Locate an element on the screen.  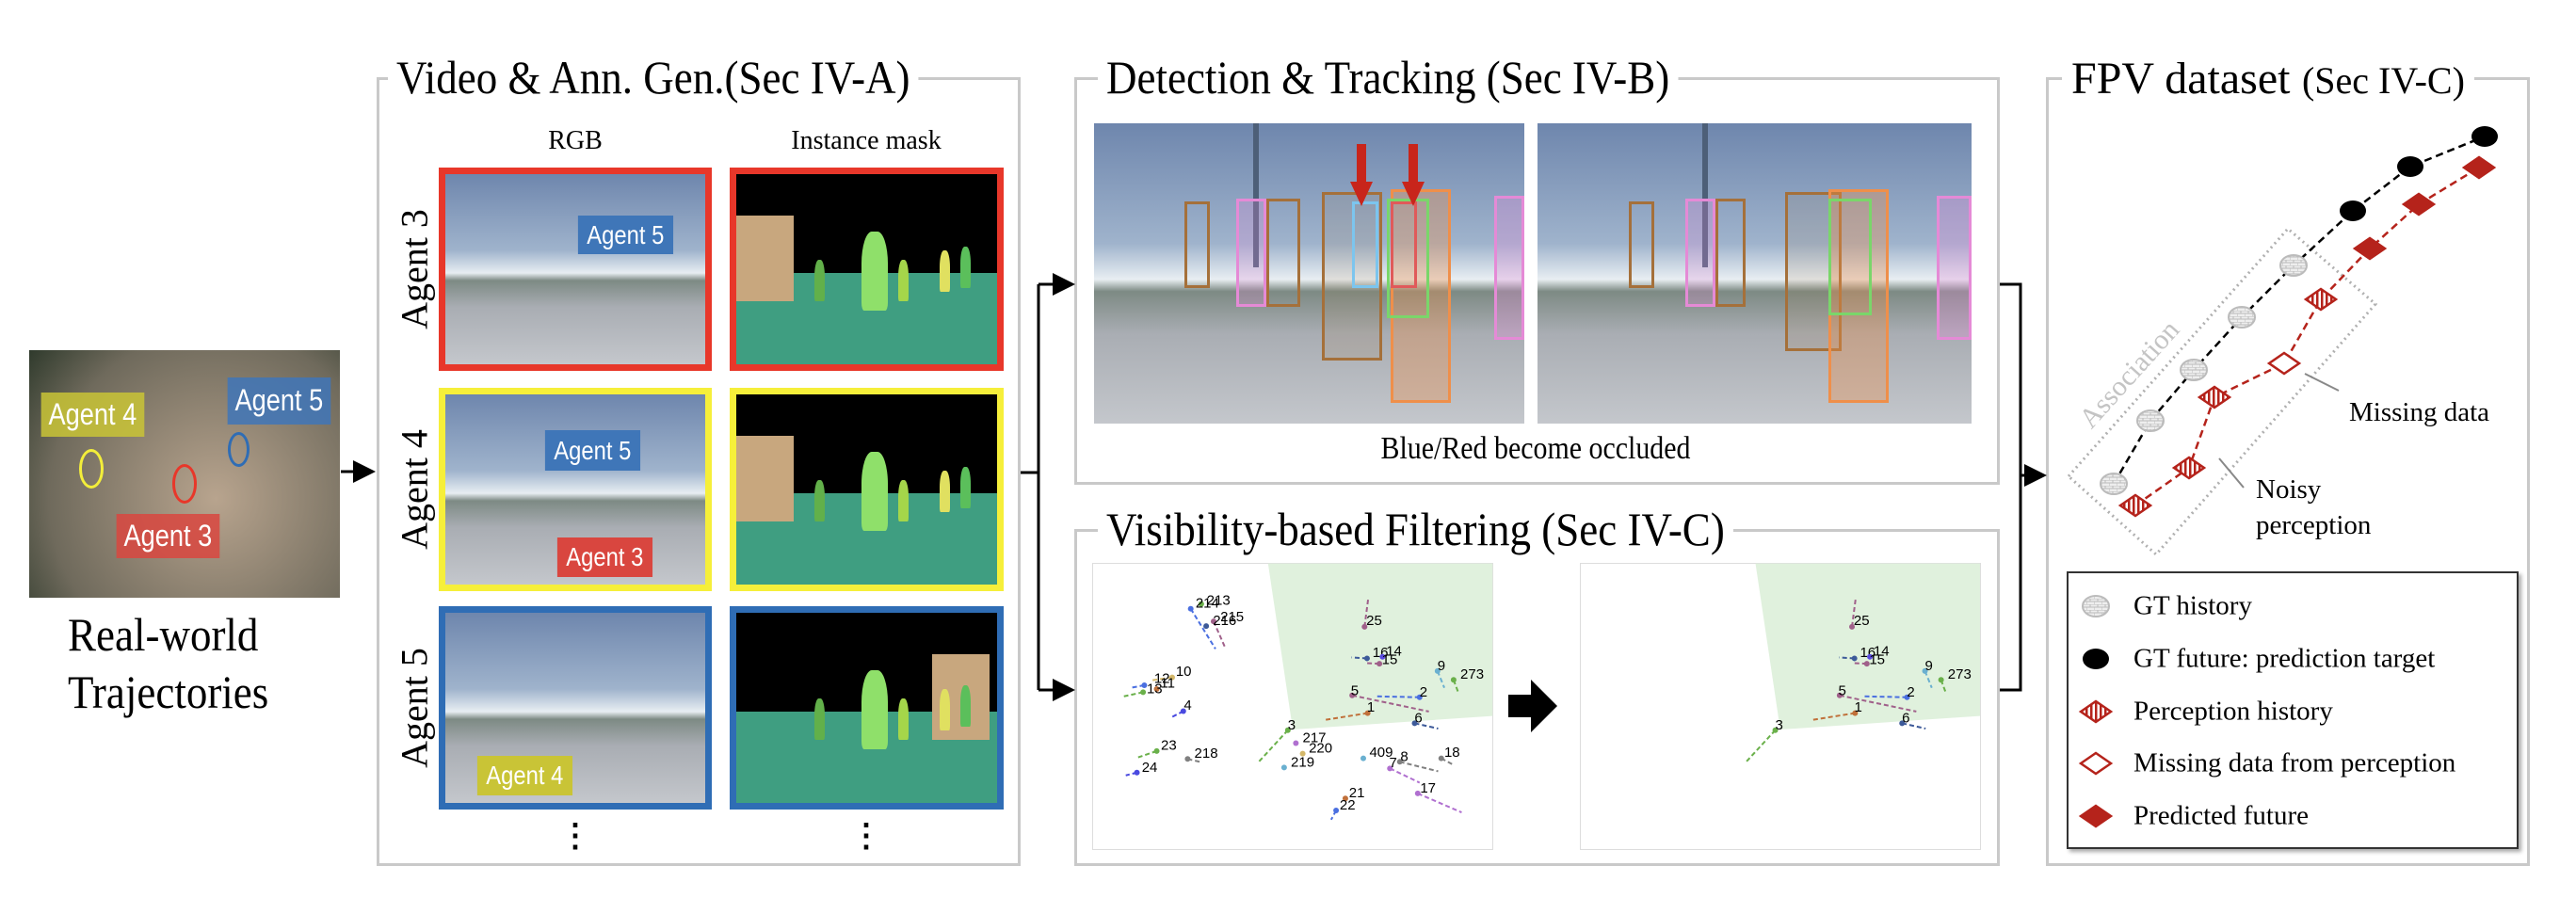
track-id-label: 17 is located at coordinates (1428, 788).